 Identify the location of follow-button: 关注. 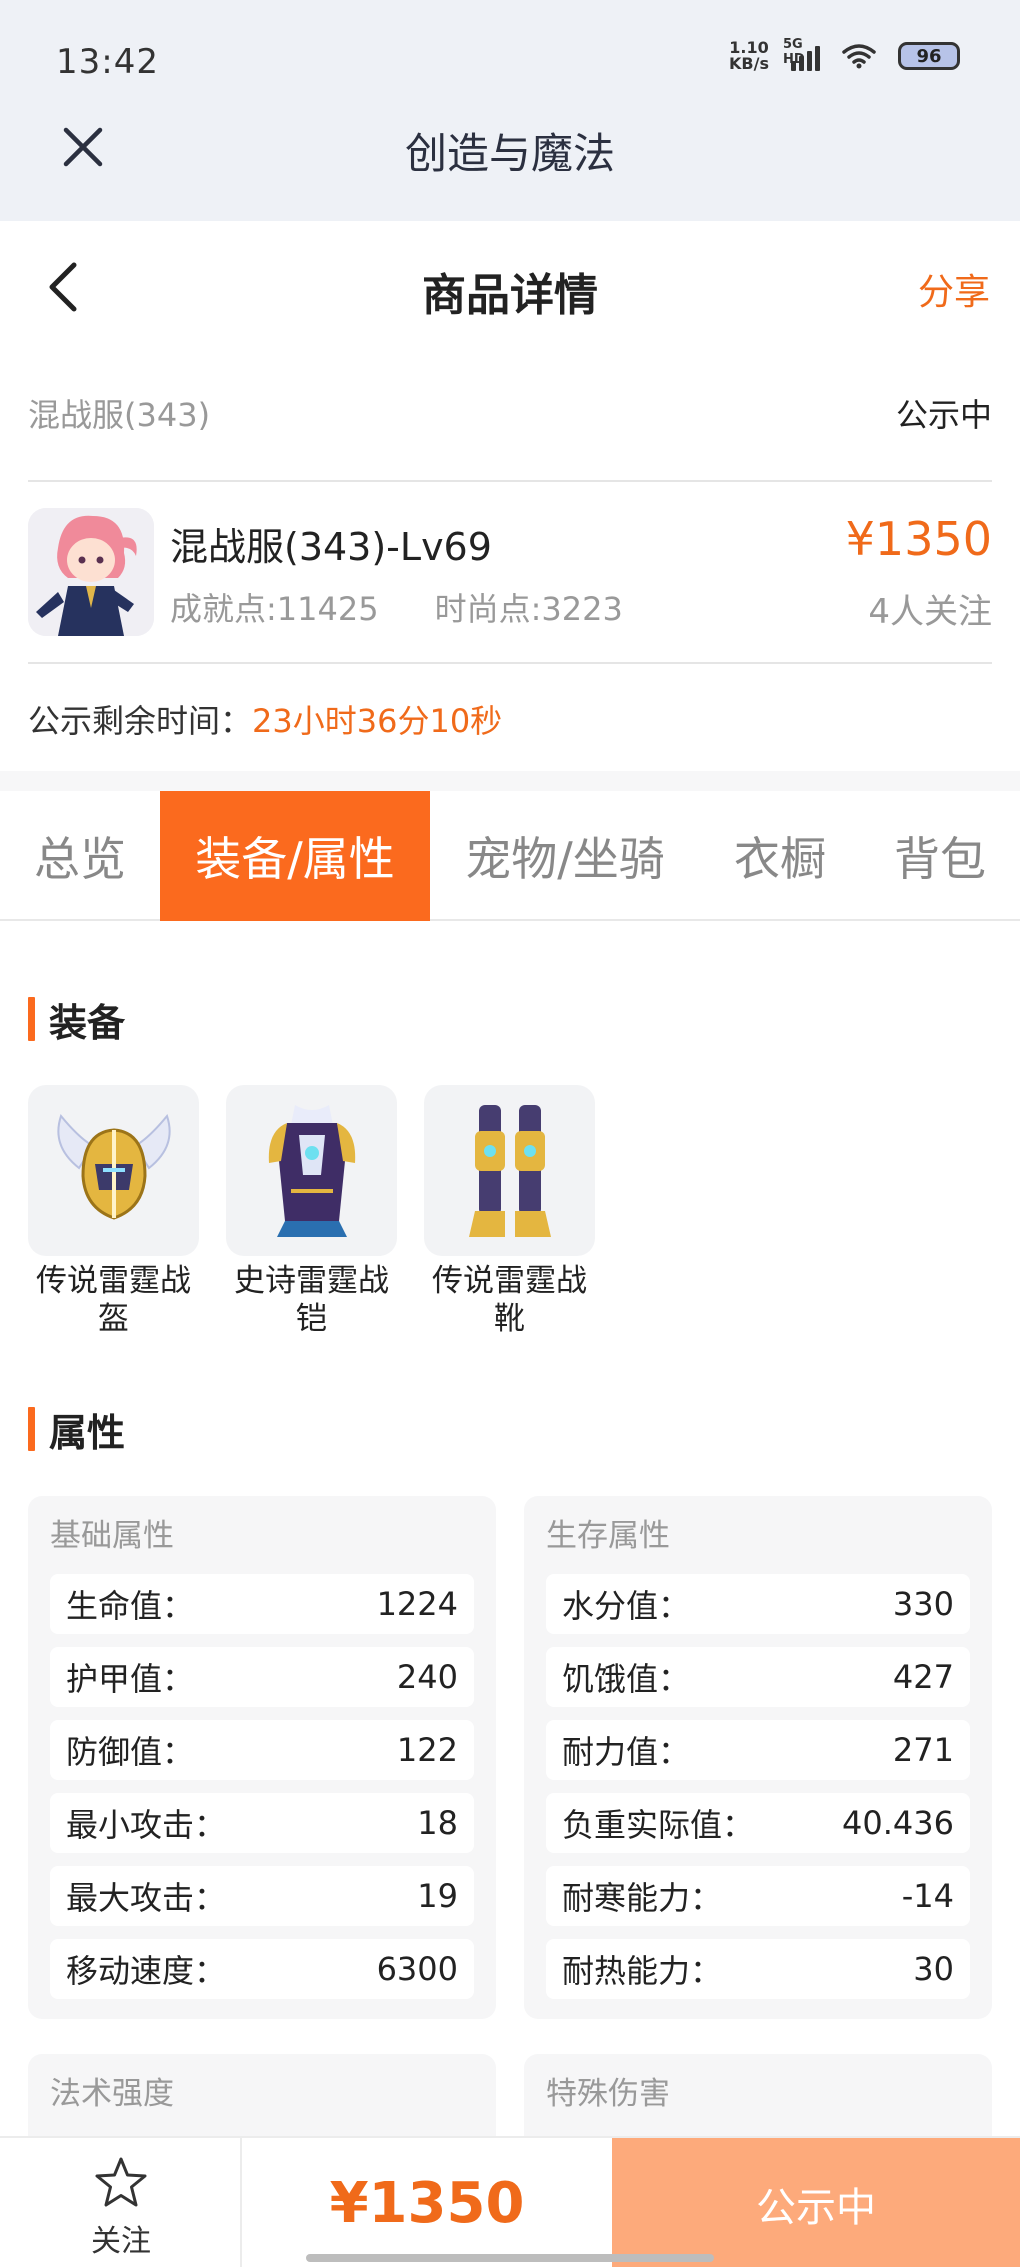
(121, 2202).